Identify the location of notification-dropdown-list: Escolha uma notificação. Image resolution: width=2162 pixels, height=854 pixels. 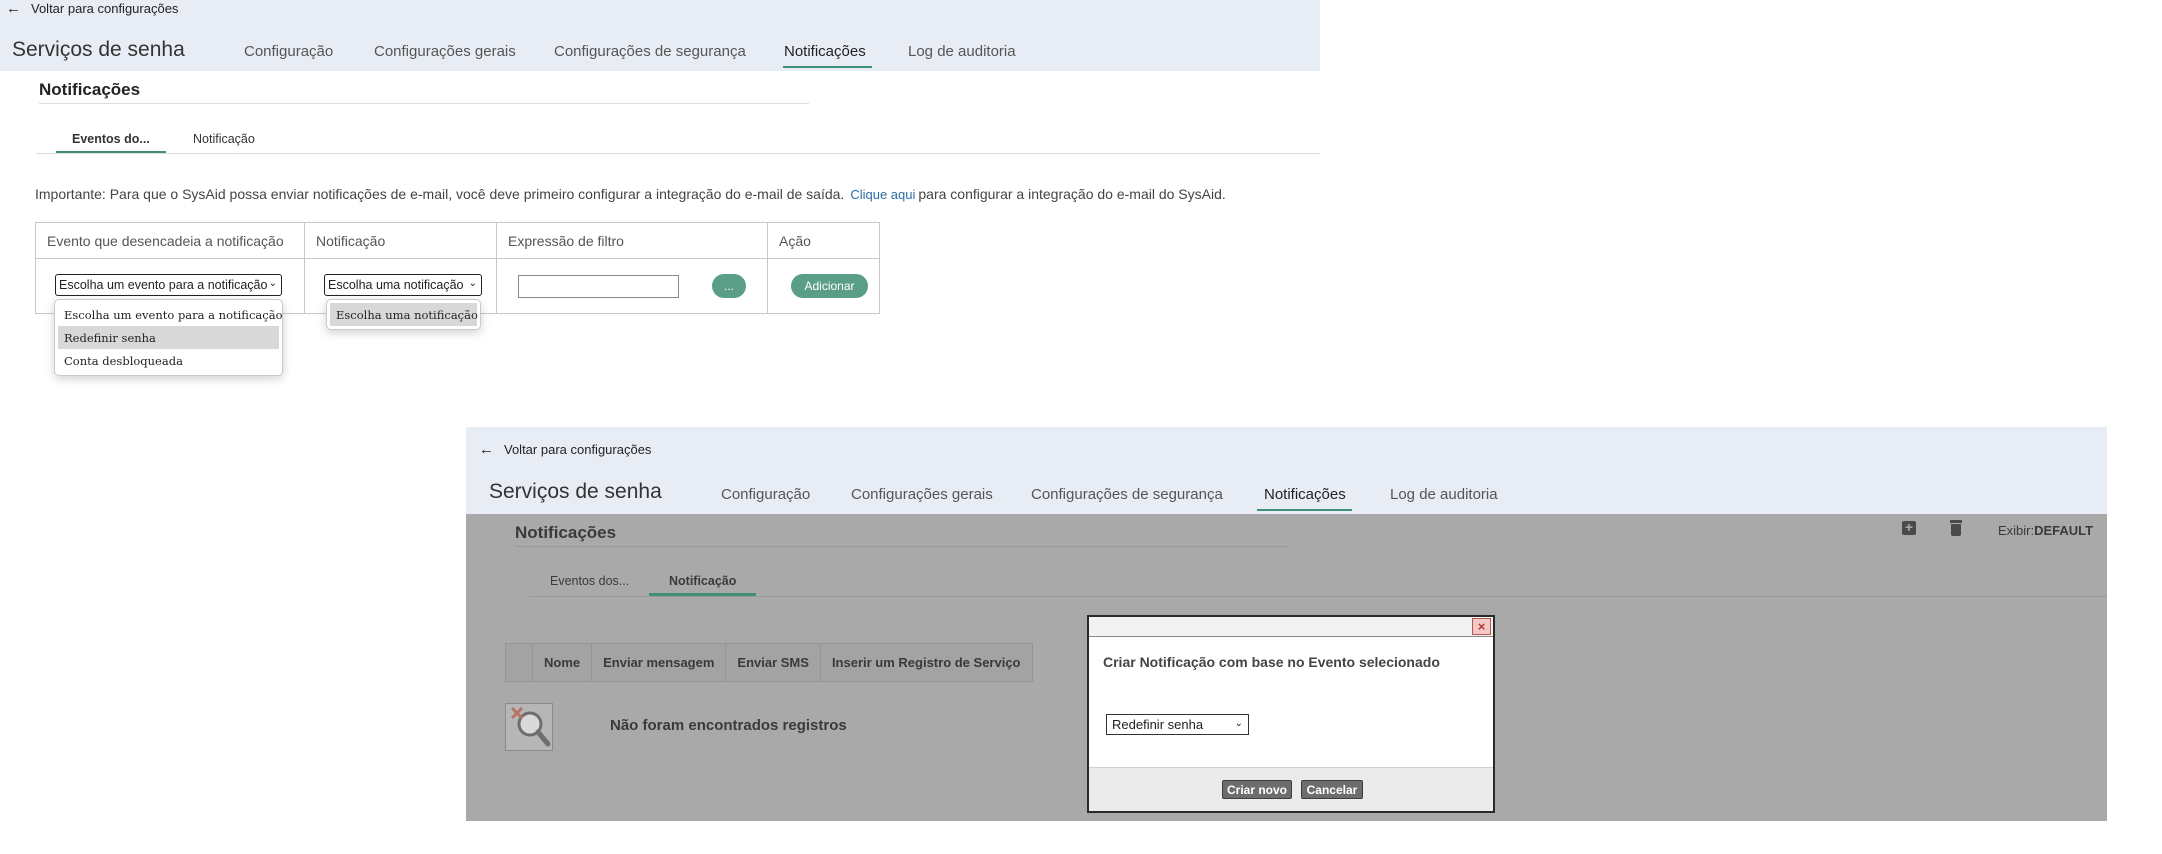
(403, 314).